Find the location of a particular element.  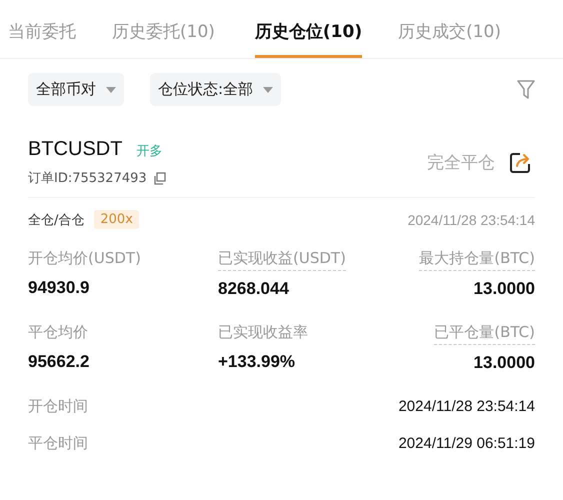

metric-value: 8268.044 is located at coordinates (254, 289).